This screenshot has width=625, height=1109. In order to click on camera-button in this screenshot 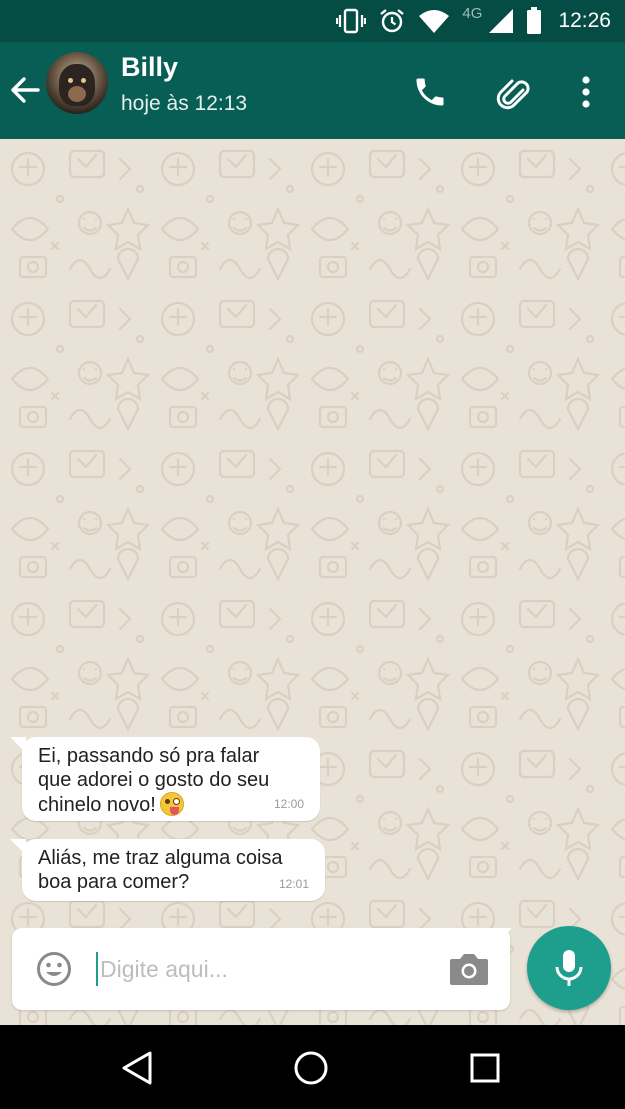, I will do `click(469, 969)`.